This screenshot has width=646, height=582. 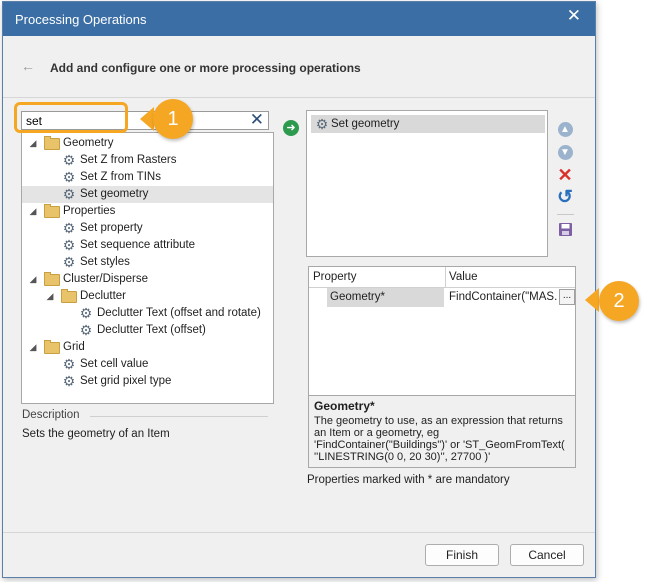 I want to click on tree-operation: ⚙ Set sequence attribute, so click(x=147, y=245).